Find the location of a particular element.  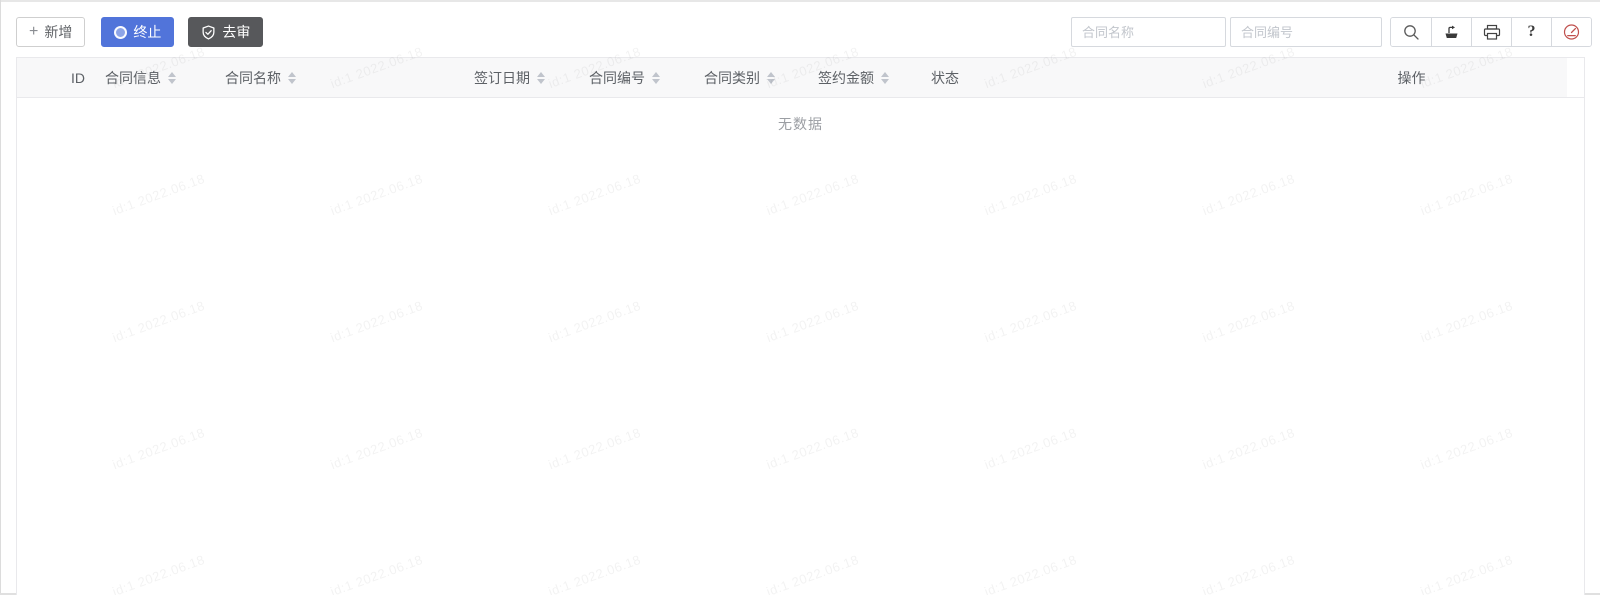

column-header-label: 状态 is located at coordinates (945, 77).